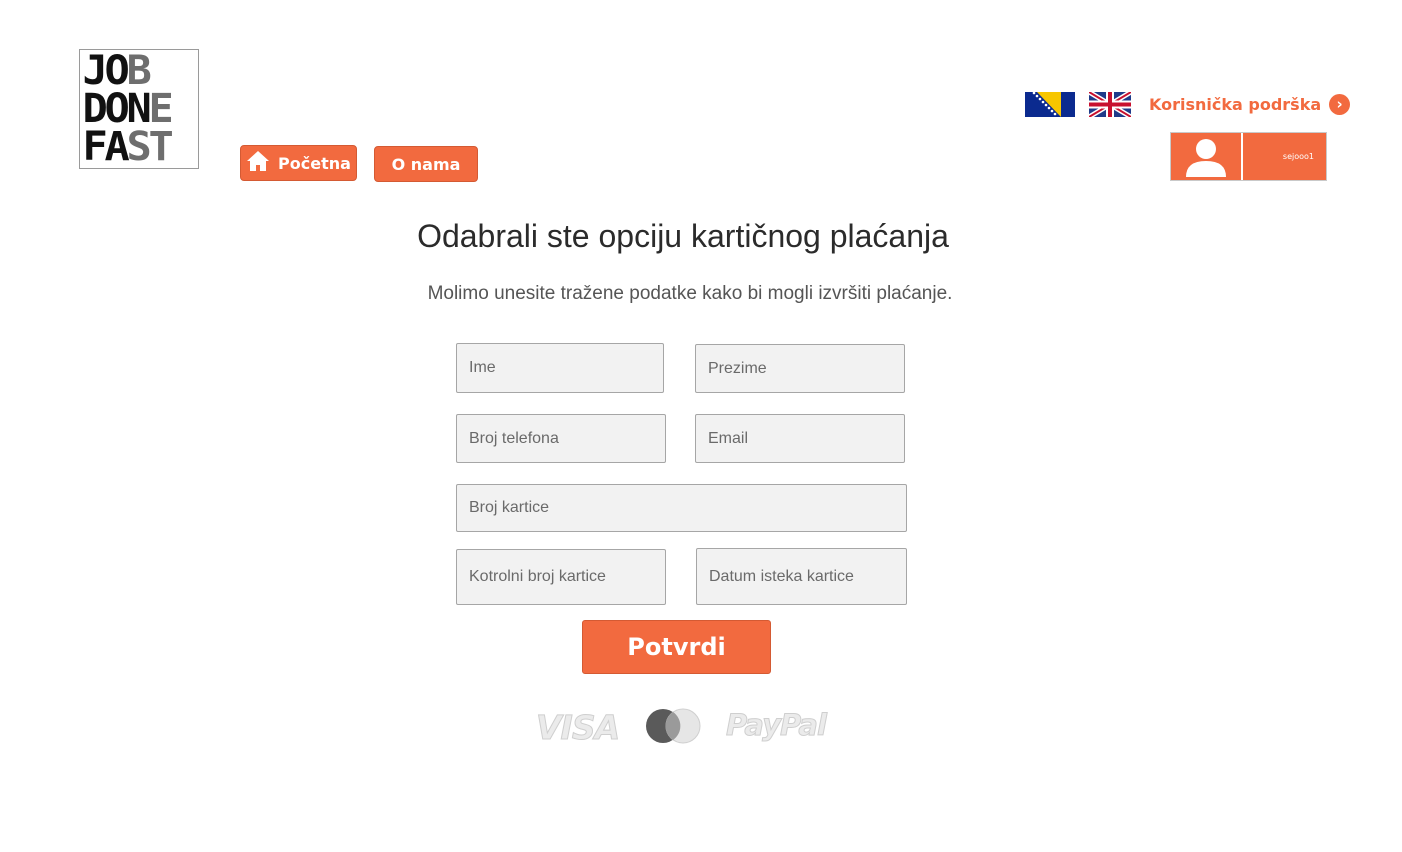 The height and width of the screenshot is (852, 1402). I want to click on user-account-button: sejooo1, so click(1248, 156).